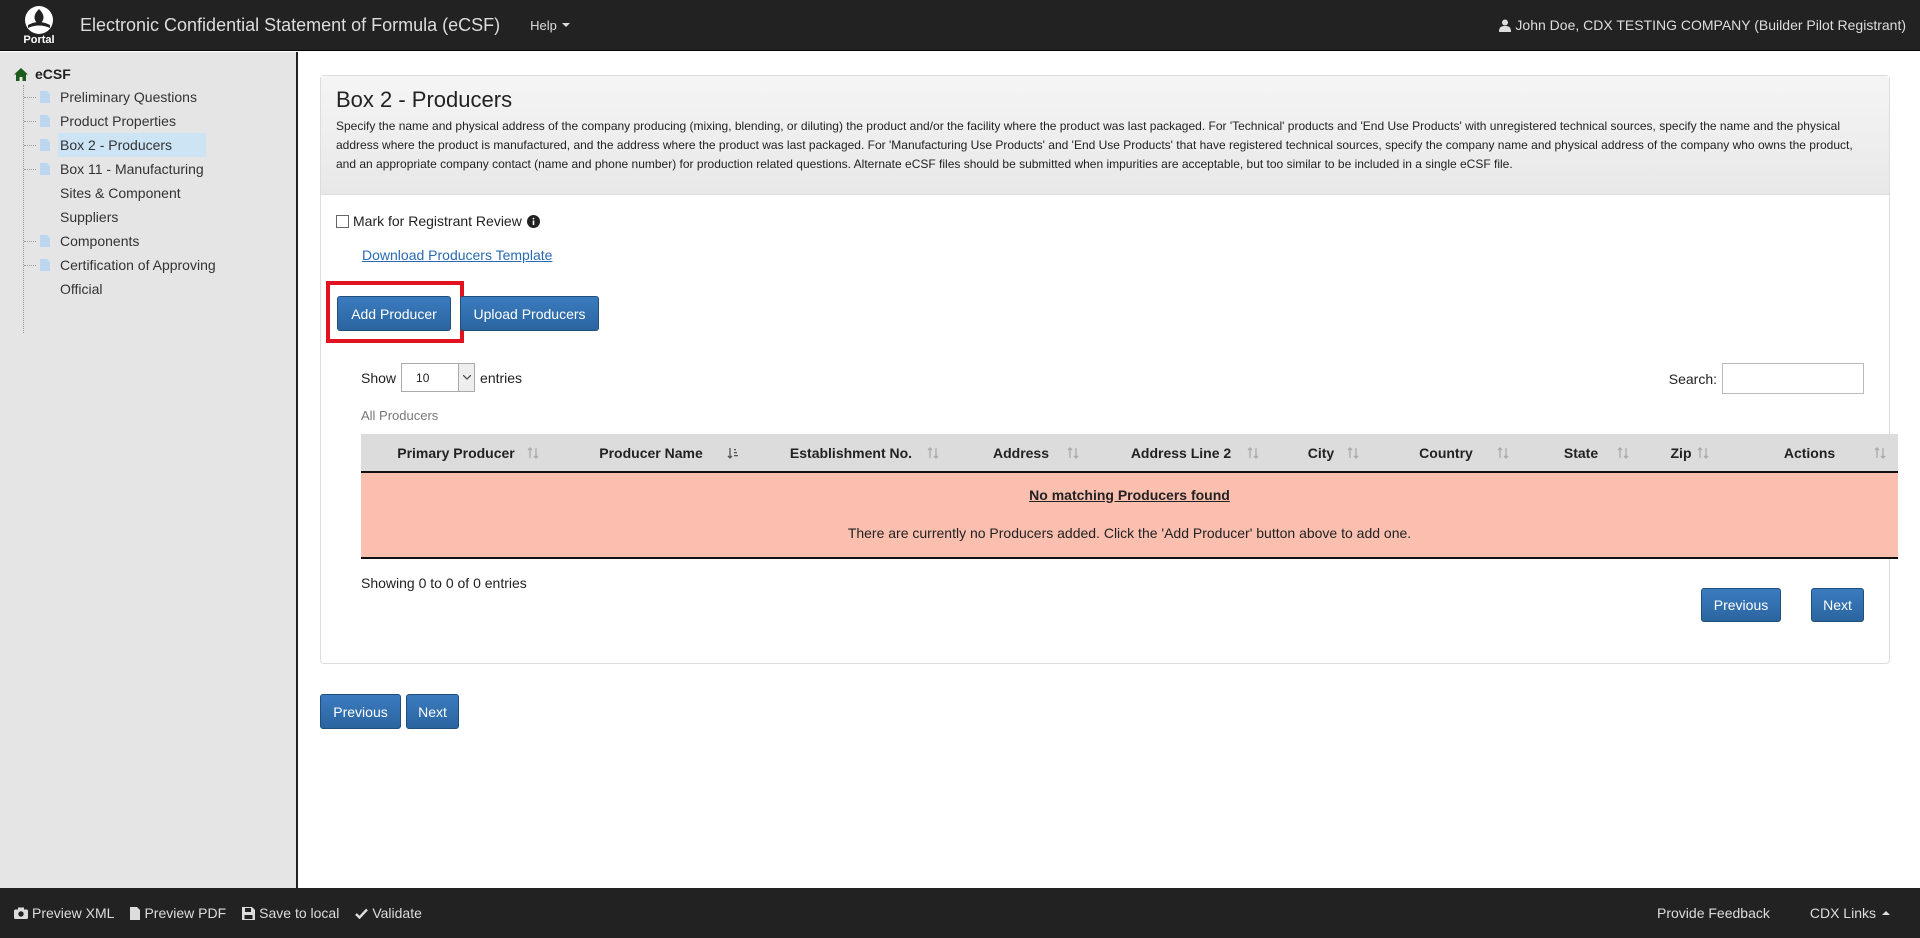  Describe the element at coordinates (360, 711) in the screenshot. I see `page-previous-button: Previous` at that location.